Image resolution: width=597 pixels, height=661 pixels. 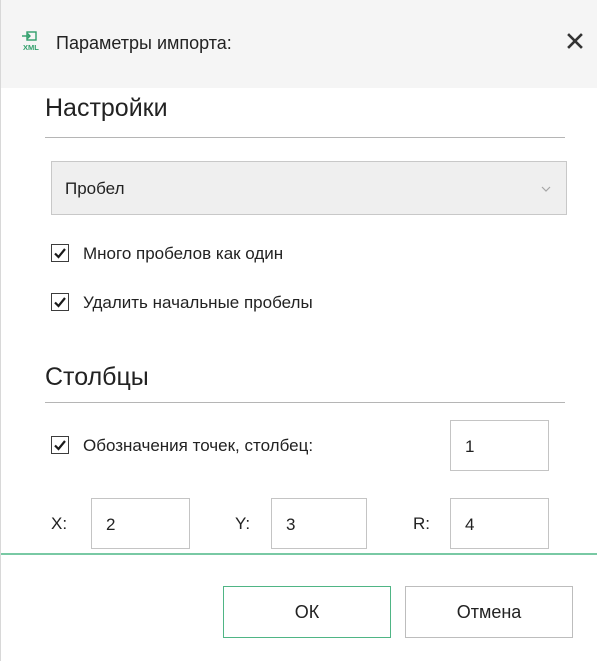 I want to click on chevron-down-icon, so click(x=546, y=188).